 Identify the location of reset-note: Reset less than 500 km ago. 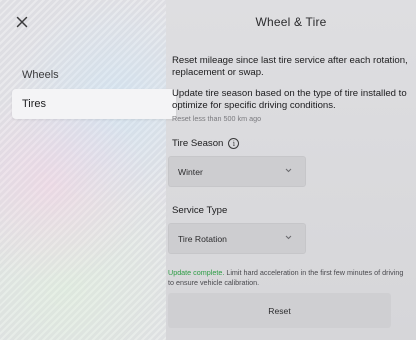
(217, 118).